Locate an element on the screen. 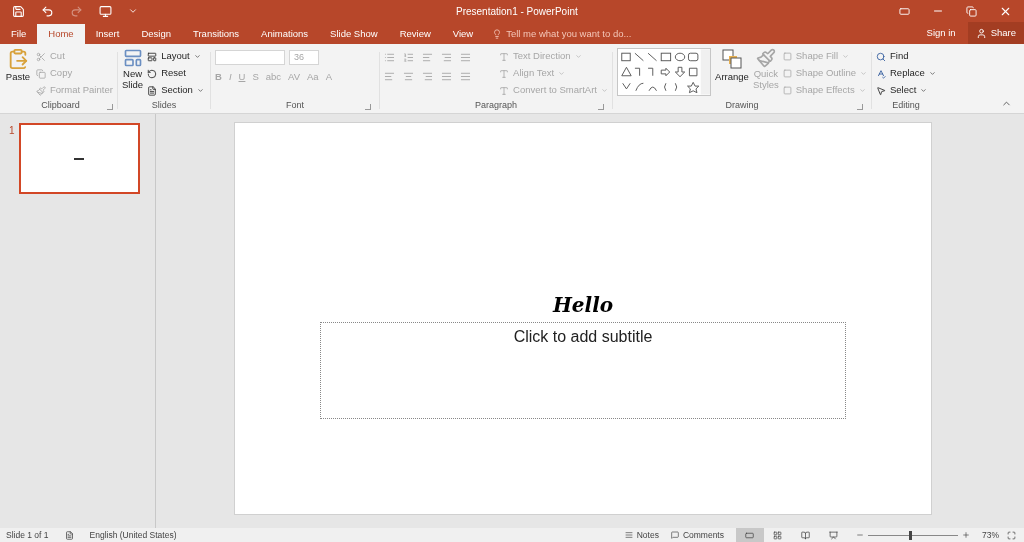 The image size is (1024, 542). paste-button: Paste is located at coordinates (18, 73).